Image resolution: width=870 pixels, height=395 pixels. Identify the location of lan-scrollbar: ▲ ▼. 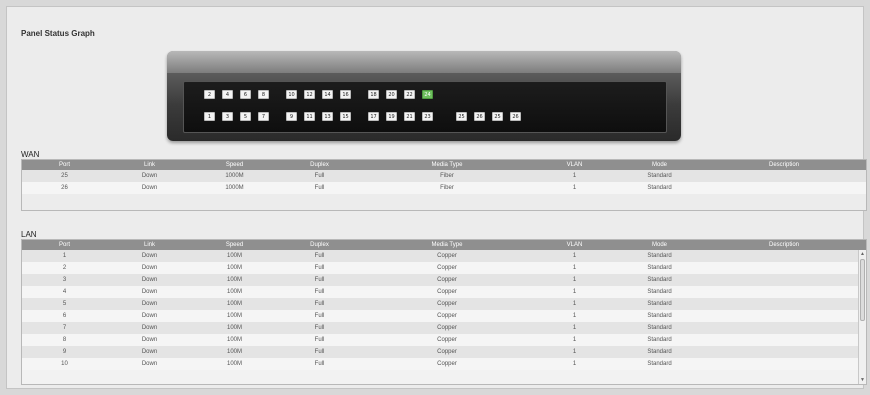
(862, 317).